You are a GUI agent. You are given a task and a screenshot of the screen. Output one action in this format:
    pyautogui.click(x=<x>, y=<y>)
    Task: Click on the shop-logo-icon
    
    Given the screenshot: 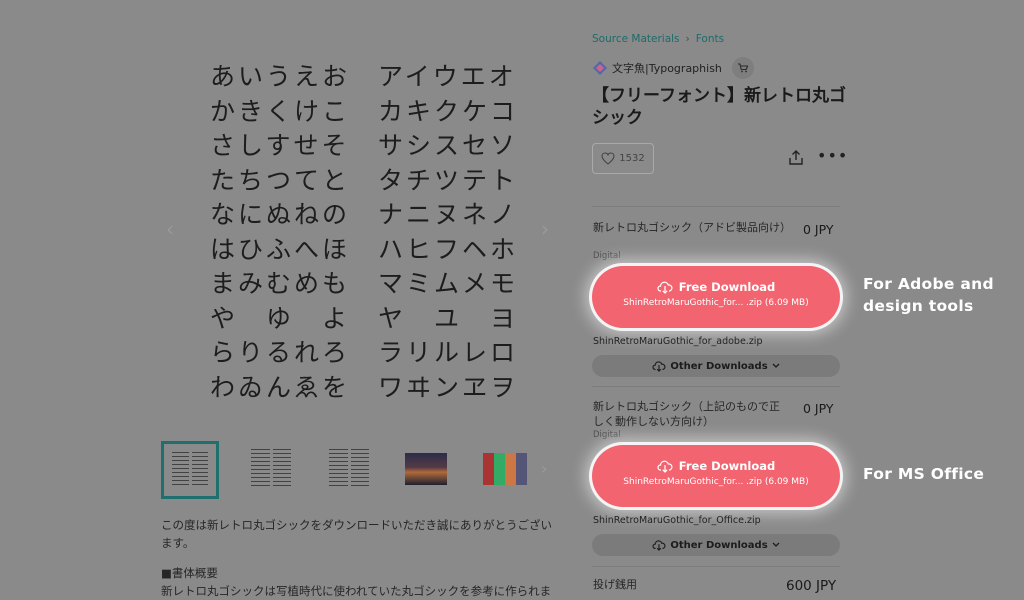 What is the action you would take?
    pyautogui.click(x=600, y=68)
    